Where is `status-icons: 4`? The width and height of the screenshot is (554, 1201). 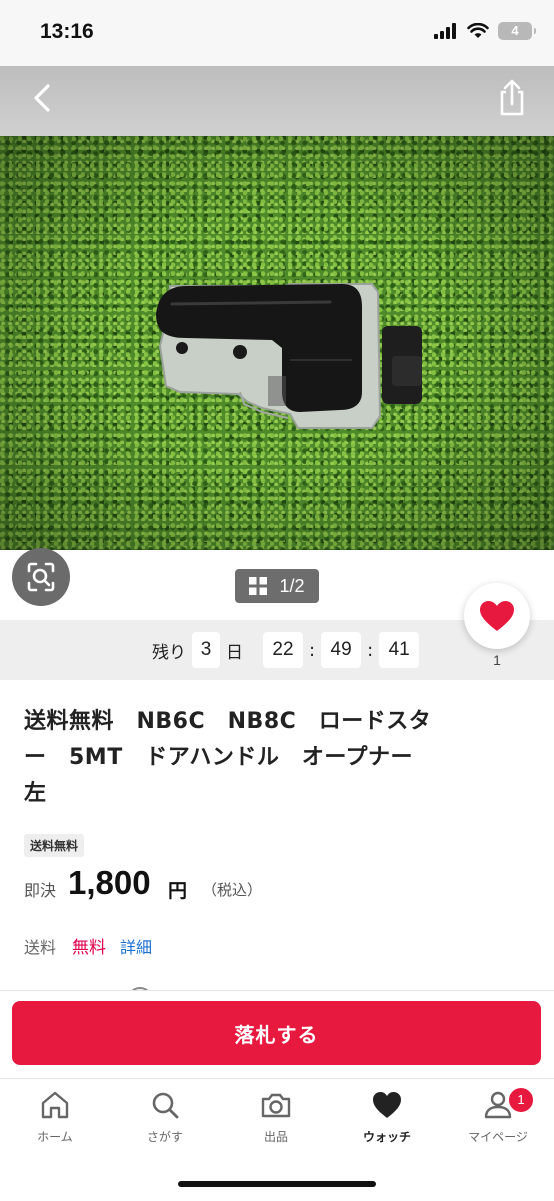 status-icons: 4 is located at coordinates (485, 31).